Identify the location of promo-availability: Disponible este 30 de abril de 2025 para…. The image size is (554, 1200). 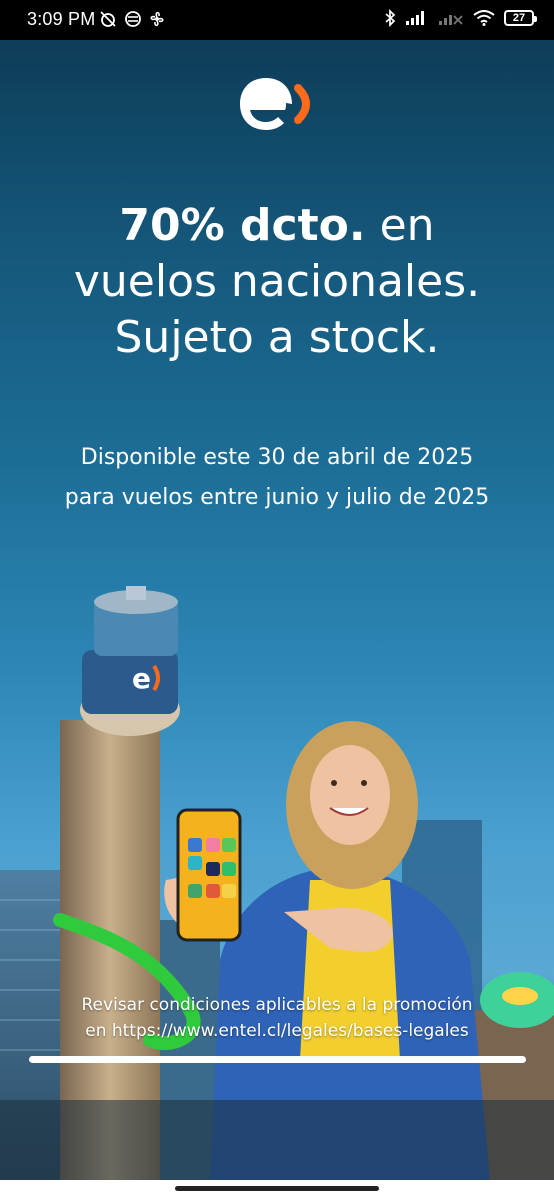
(277, 478).